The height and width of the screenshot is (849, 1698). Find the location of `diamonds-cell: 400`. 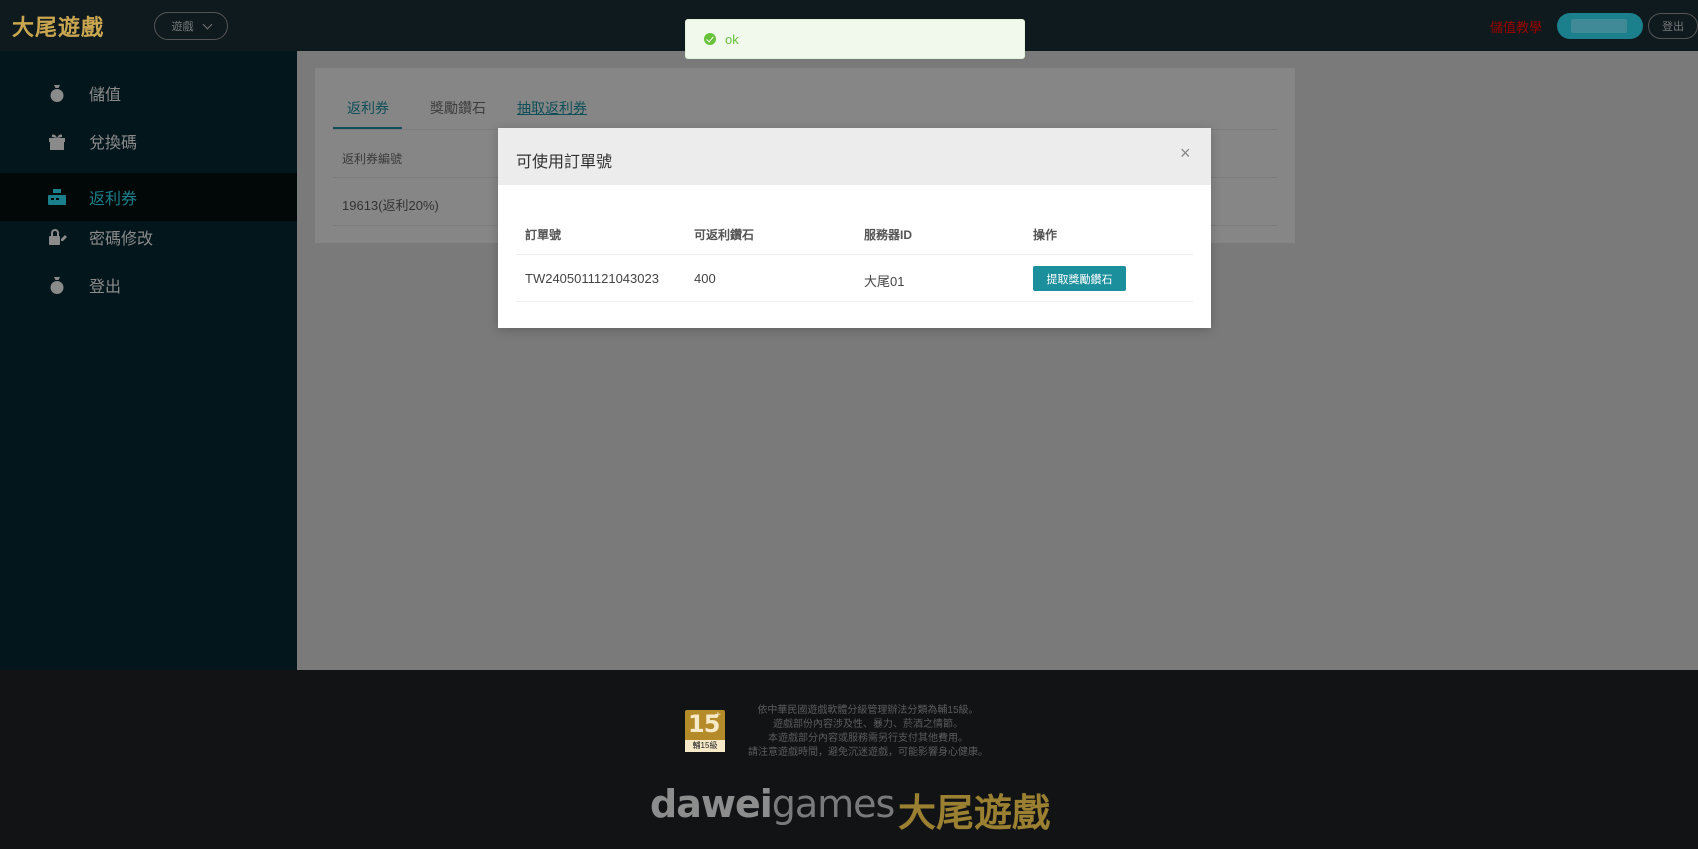

diamonds-cell: 400 is located at coordinates (705, 278).